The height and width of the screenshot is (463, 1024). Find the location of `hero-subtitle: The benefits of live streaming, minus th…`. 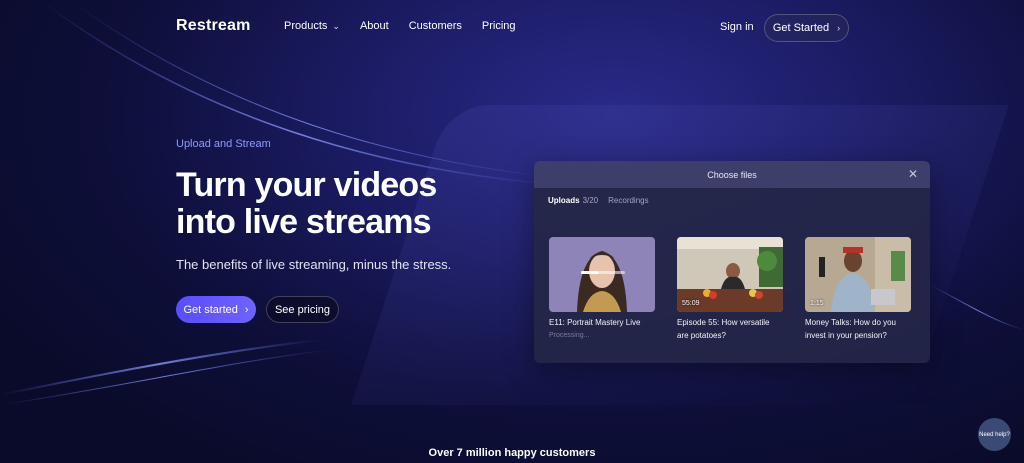

hero-subtitle: The benefits of live streaming, minus th… is located at coordinates (314, 264).